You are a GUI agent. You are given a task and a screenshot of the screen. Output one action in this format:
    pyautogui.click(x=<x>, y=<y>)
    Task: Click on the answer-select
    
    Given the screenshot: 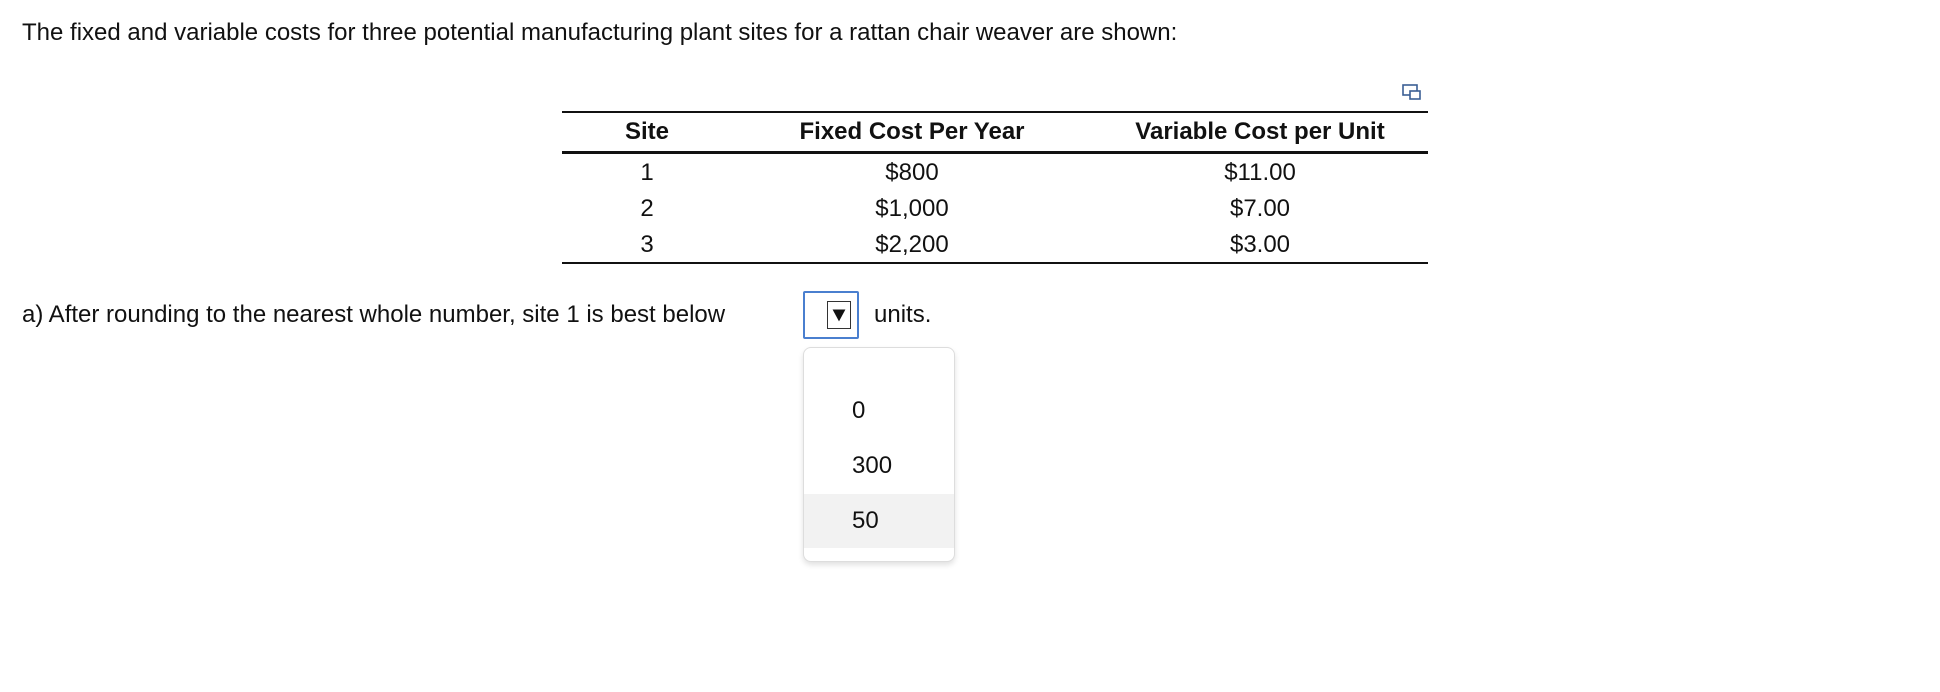 What is the action you would take?
    pyautogui.click(x=831, y=315)
    